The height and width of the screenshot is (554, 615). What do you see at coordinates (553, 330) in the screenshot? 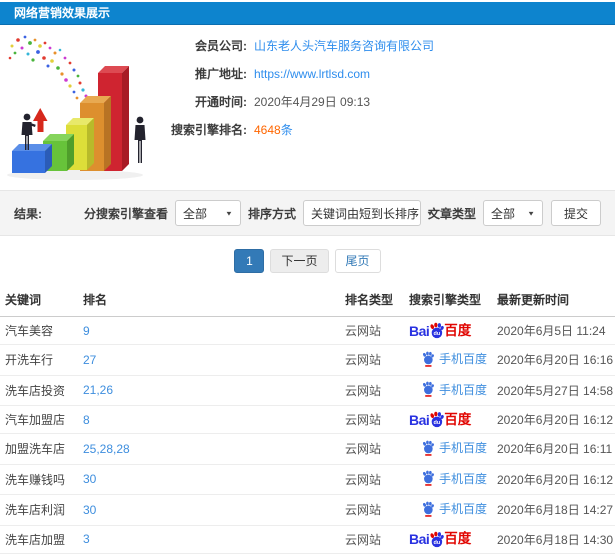
I see `updated-cell: 2020年6月5日 11:24` at bounding box center [553, 330].